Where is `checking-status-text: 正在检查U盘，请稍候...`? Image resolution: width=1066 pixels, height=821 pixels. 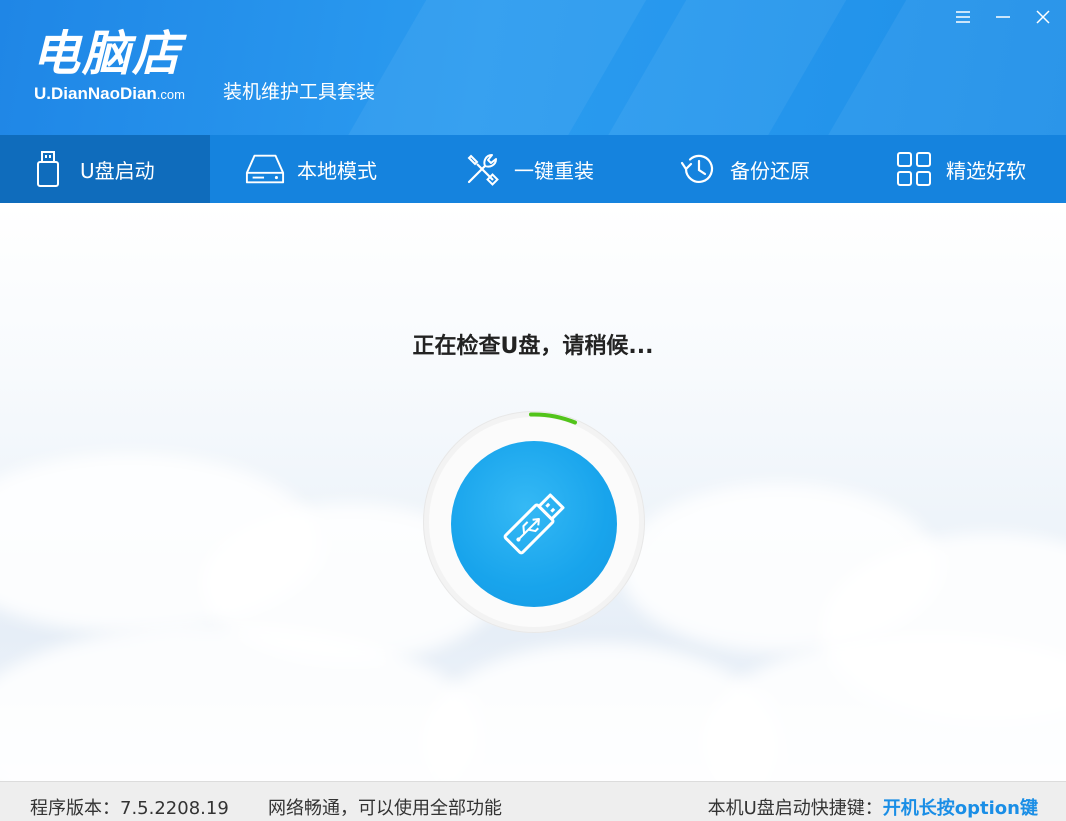 checking-status-text: 正在检查U盘，请稍候... is located at coordinates (533, 346).